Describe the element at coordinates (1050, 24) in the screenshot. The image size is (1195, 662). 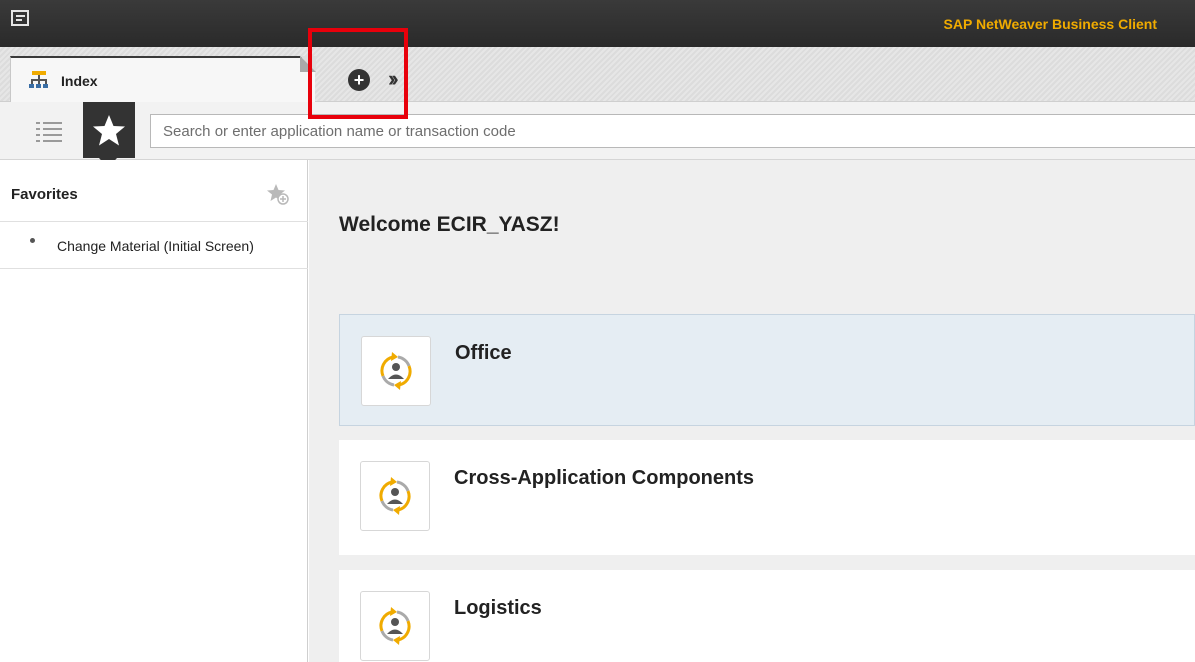
I see `app-title: SAP NetWeaver Business Client` at that location.